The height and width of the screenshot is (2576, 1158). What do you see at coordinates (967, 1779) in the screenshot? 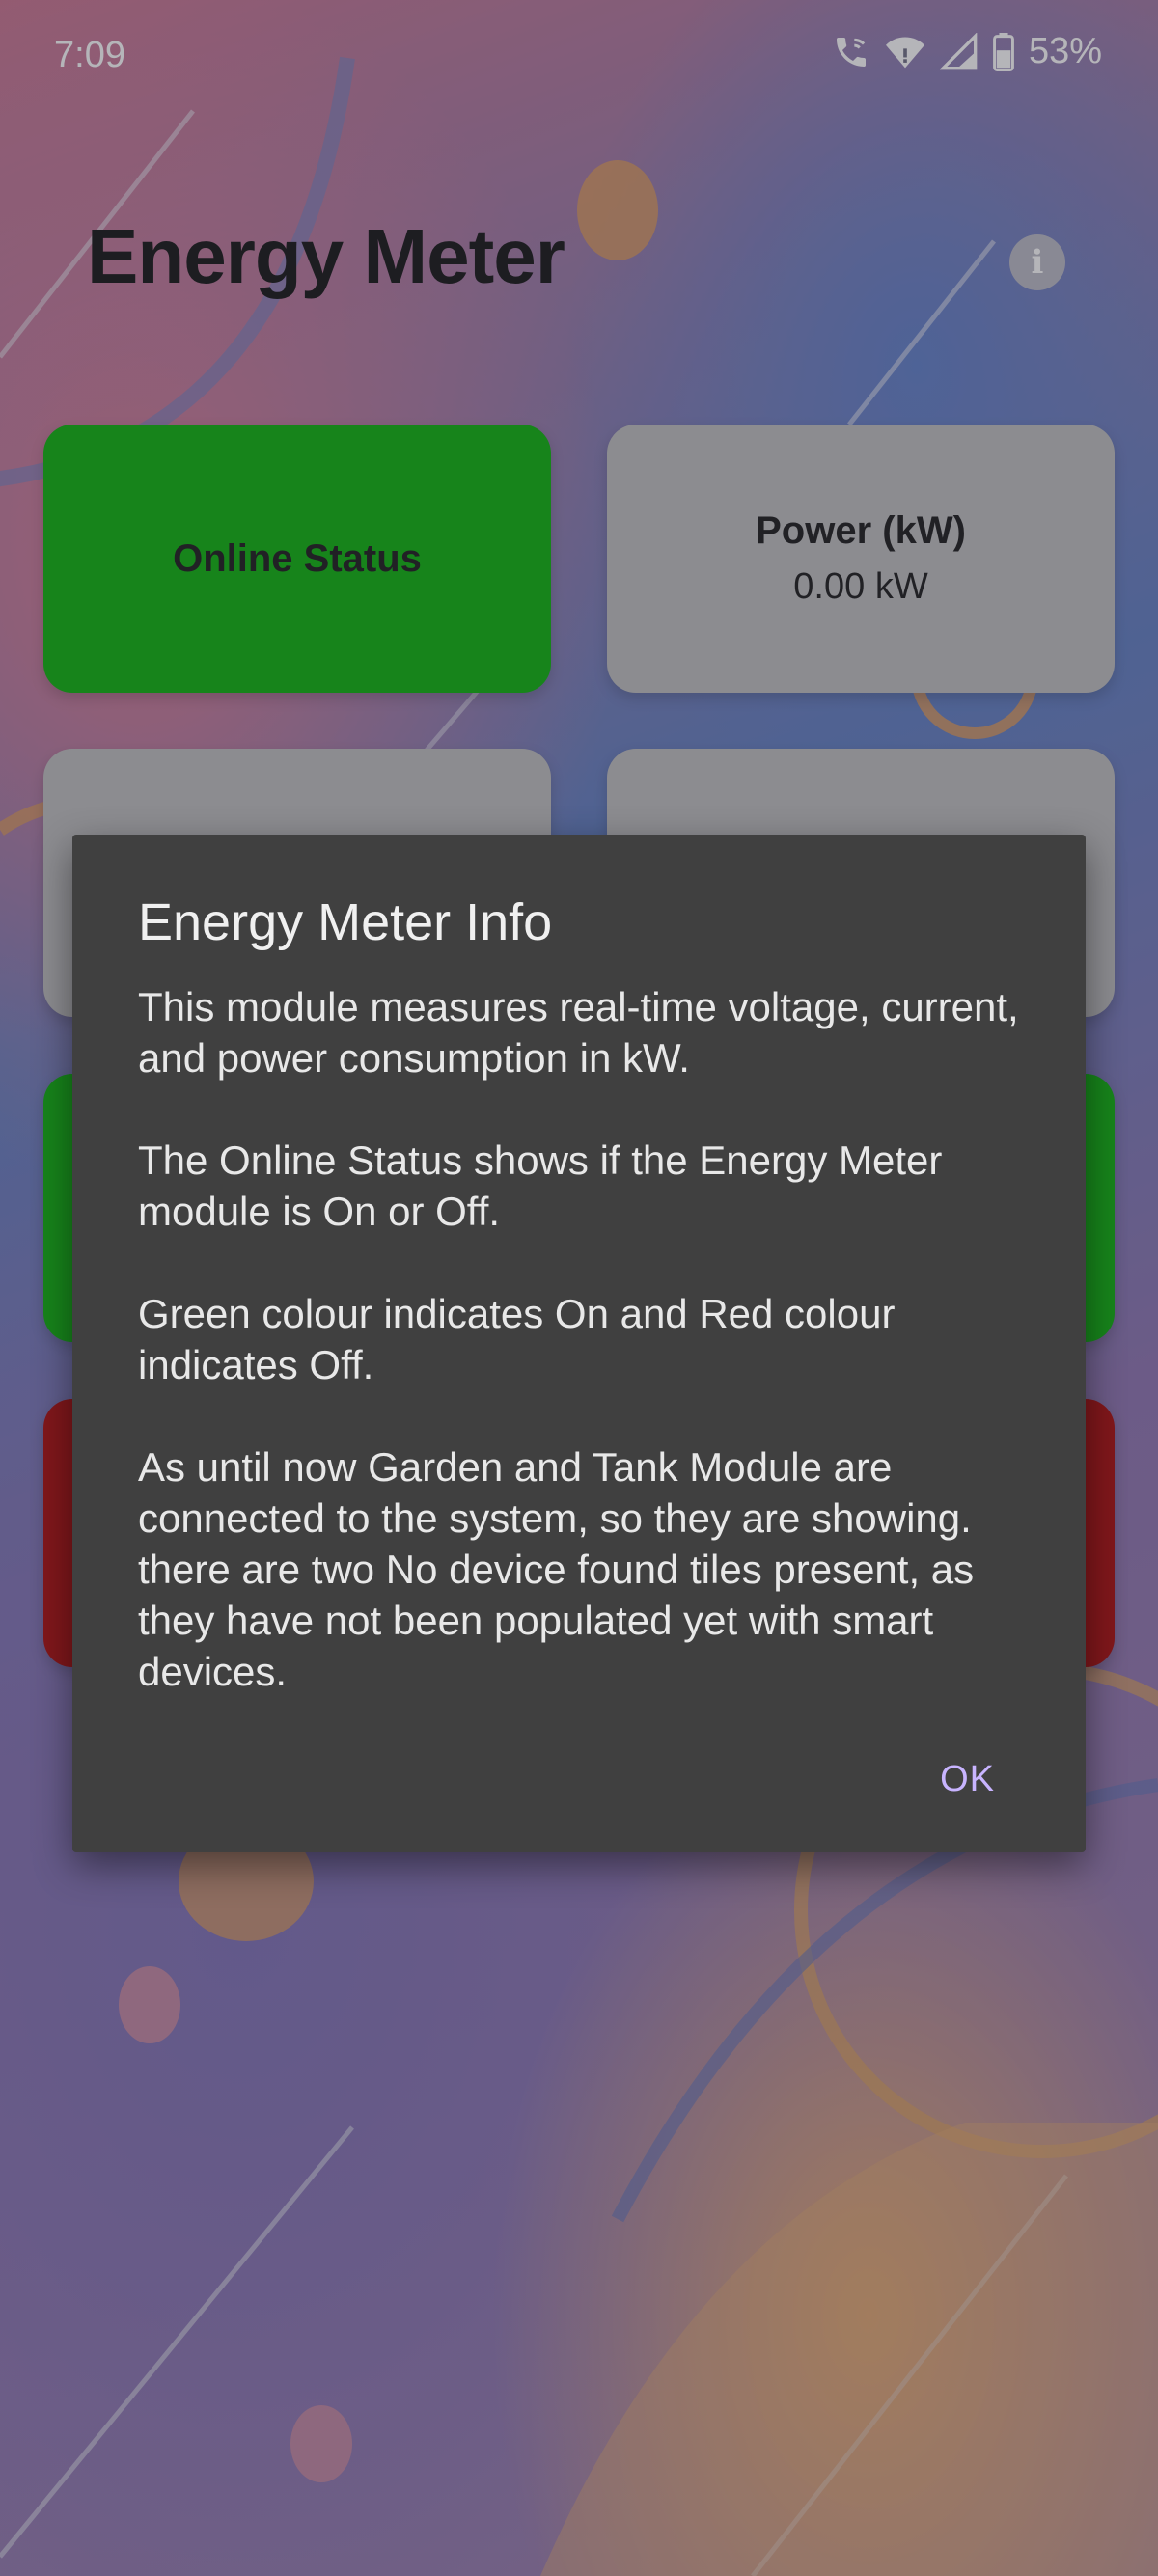
I see `ok-button: OK` at bounding box center [967, 1779].